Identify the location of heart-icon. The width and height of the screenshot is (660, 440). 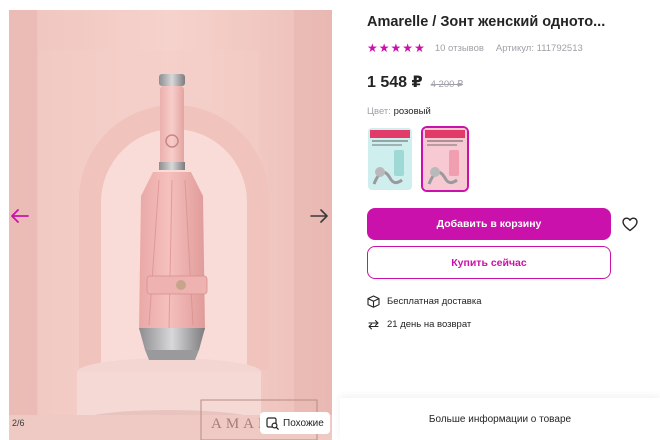
(630, 224).